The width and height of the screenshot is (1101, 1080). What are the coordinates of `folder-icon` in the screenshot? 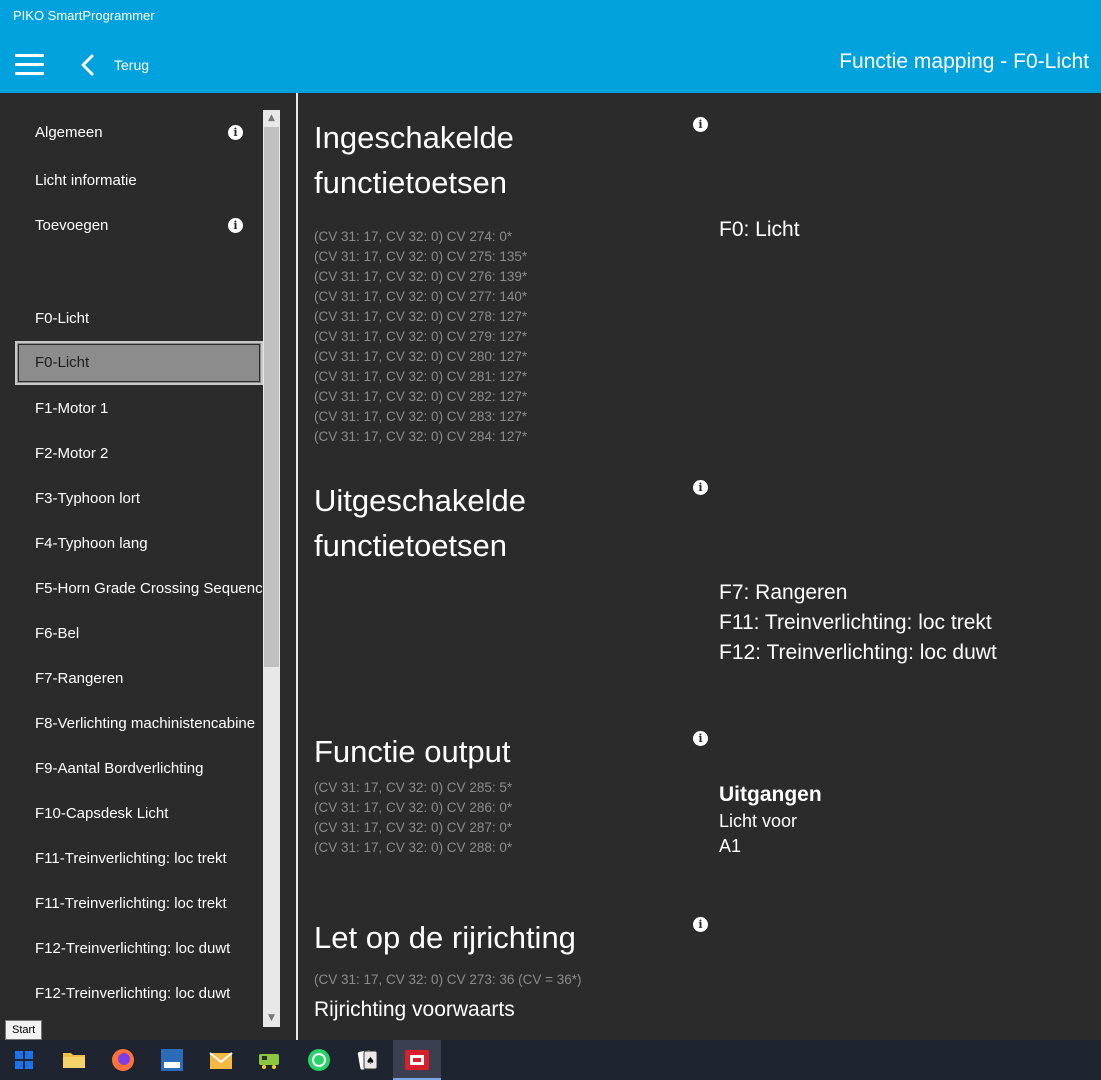 It's located at (74, 1060).